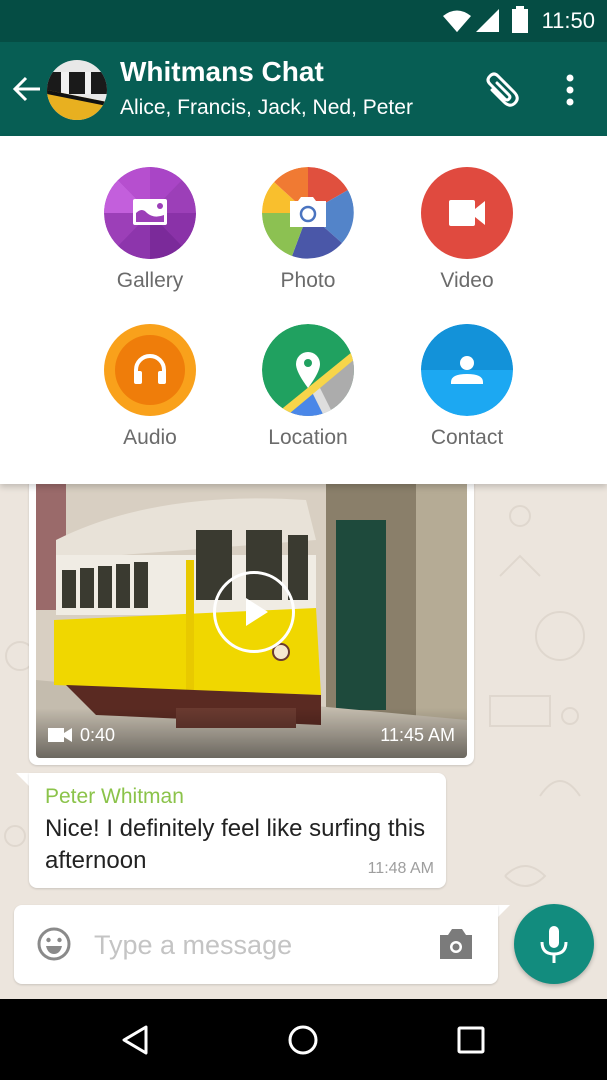 The width and height of the screenshot is (607, 1080). I want to click on voice-record-button, so click(554, 944).